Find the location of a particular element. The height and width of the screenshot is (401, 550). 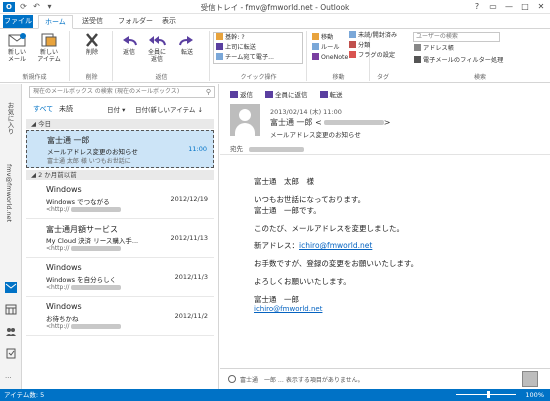

reply-button: 返信 is located at coordinates (129, 44).